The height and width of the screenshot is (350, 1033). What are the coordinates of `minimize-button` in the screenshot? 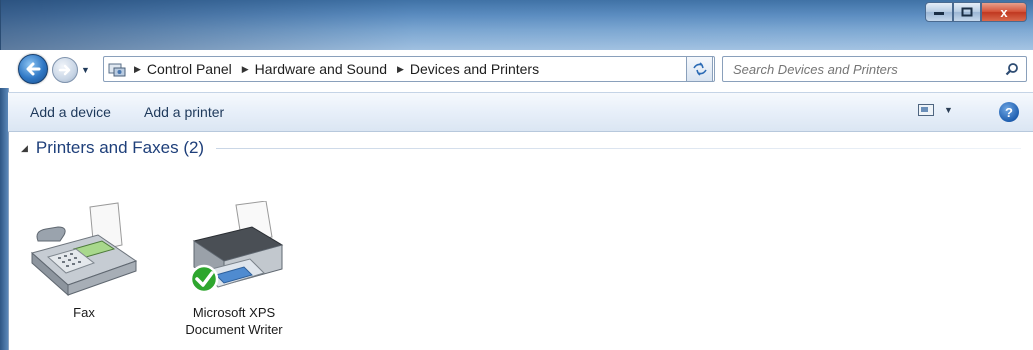 It's located at (939, 12).